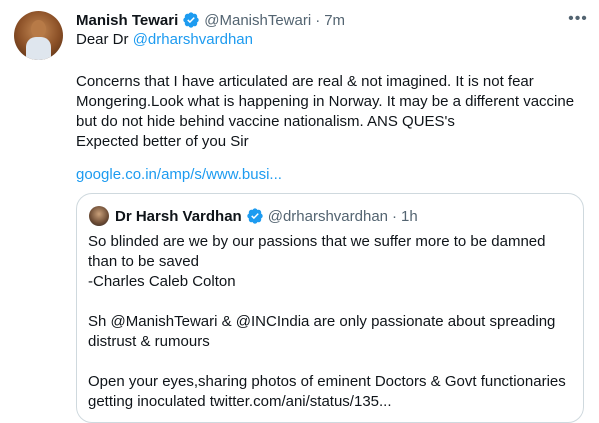 This screenshot has width=599, height=423. What do you see at coordinates (409, 216) in the screenshot?
I see `quoted-timestamp: 1h` at bounding box center [409, 216].